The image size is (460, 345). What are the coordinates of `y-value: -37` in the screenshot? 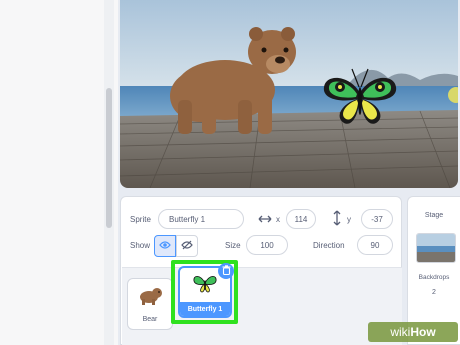 It's located at (377, 219).